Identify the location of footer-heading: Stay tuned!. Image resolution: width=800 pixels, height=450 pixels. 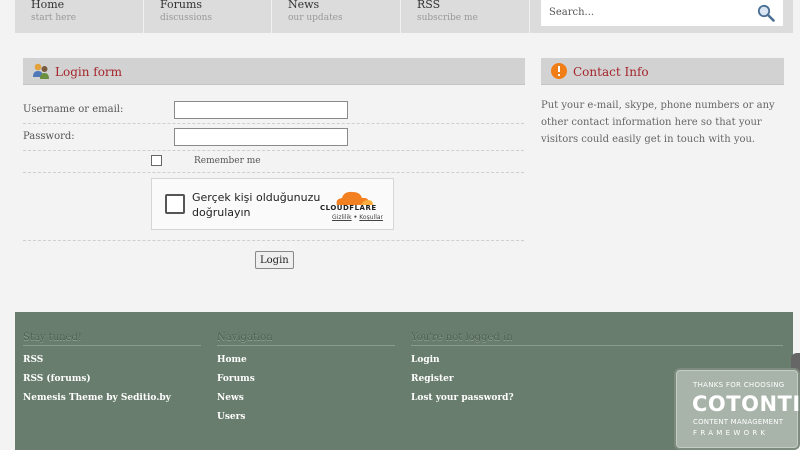
(112, 339).